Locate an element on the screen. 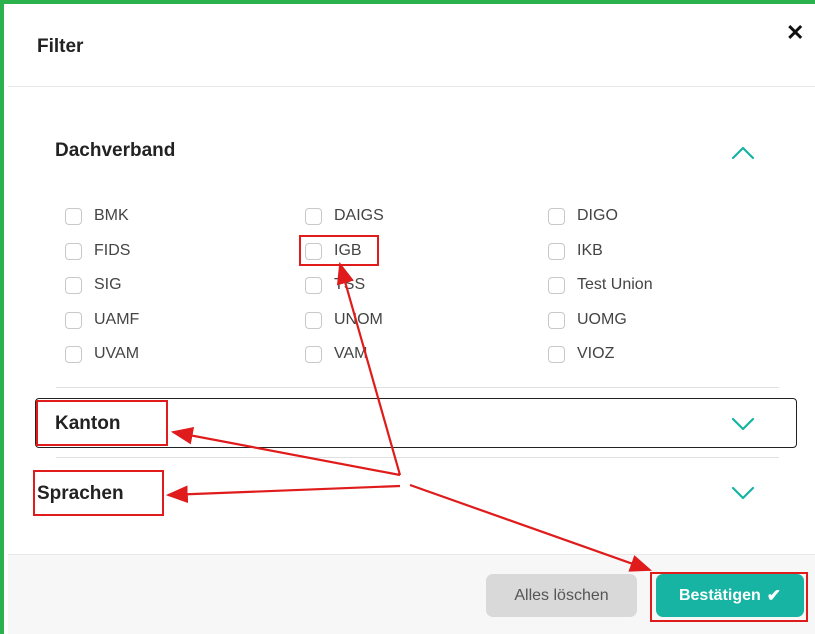 This screenshot has width=815, height=634. option-uvam: UVAM is located at coordinates (102, 354).